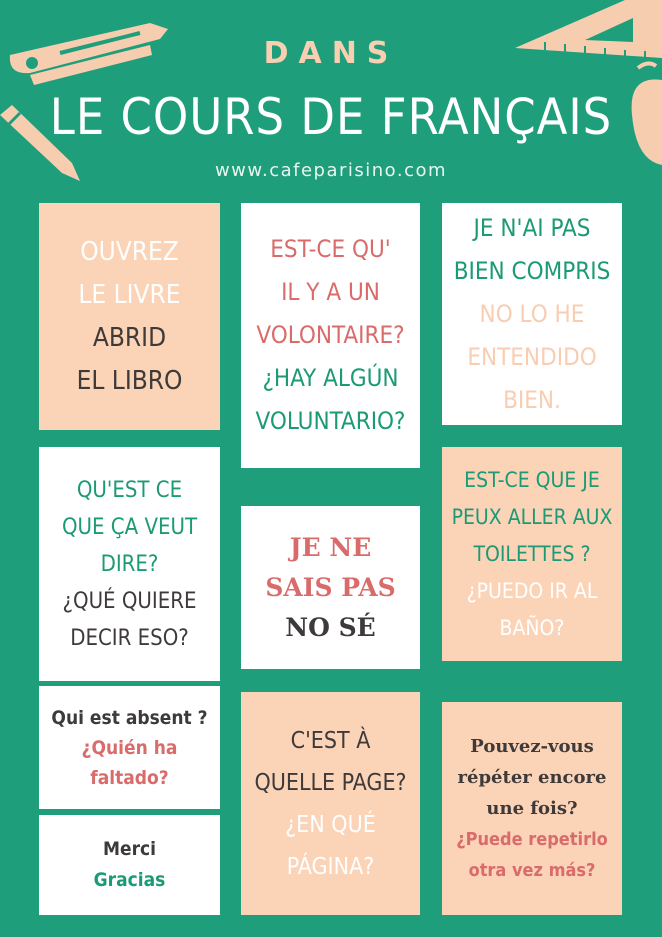  What do you see at coordinates (129, 777) in the screenshot?
I see `card-line: faltado?` at bounding box center [129, 777].